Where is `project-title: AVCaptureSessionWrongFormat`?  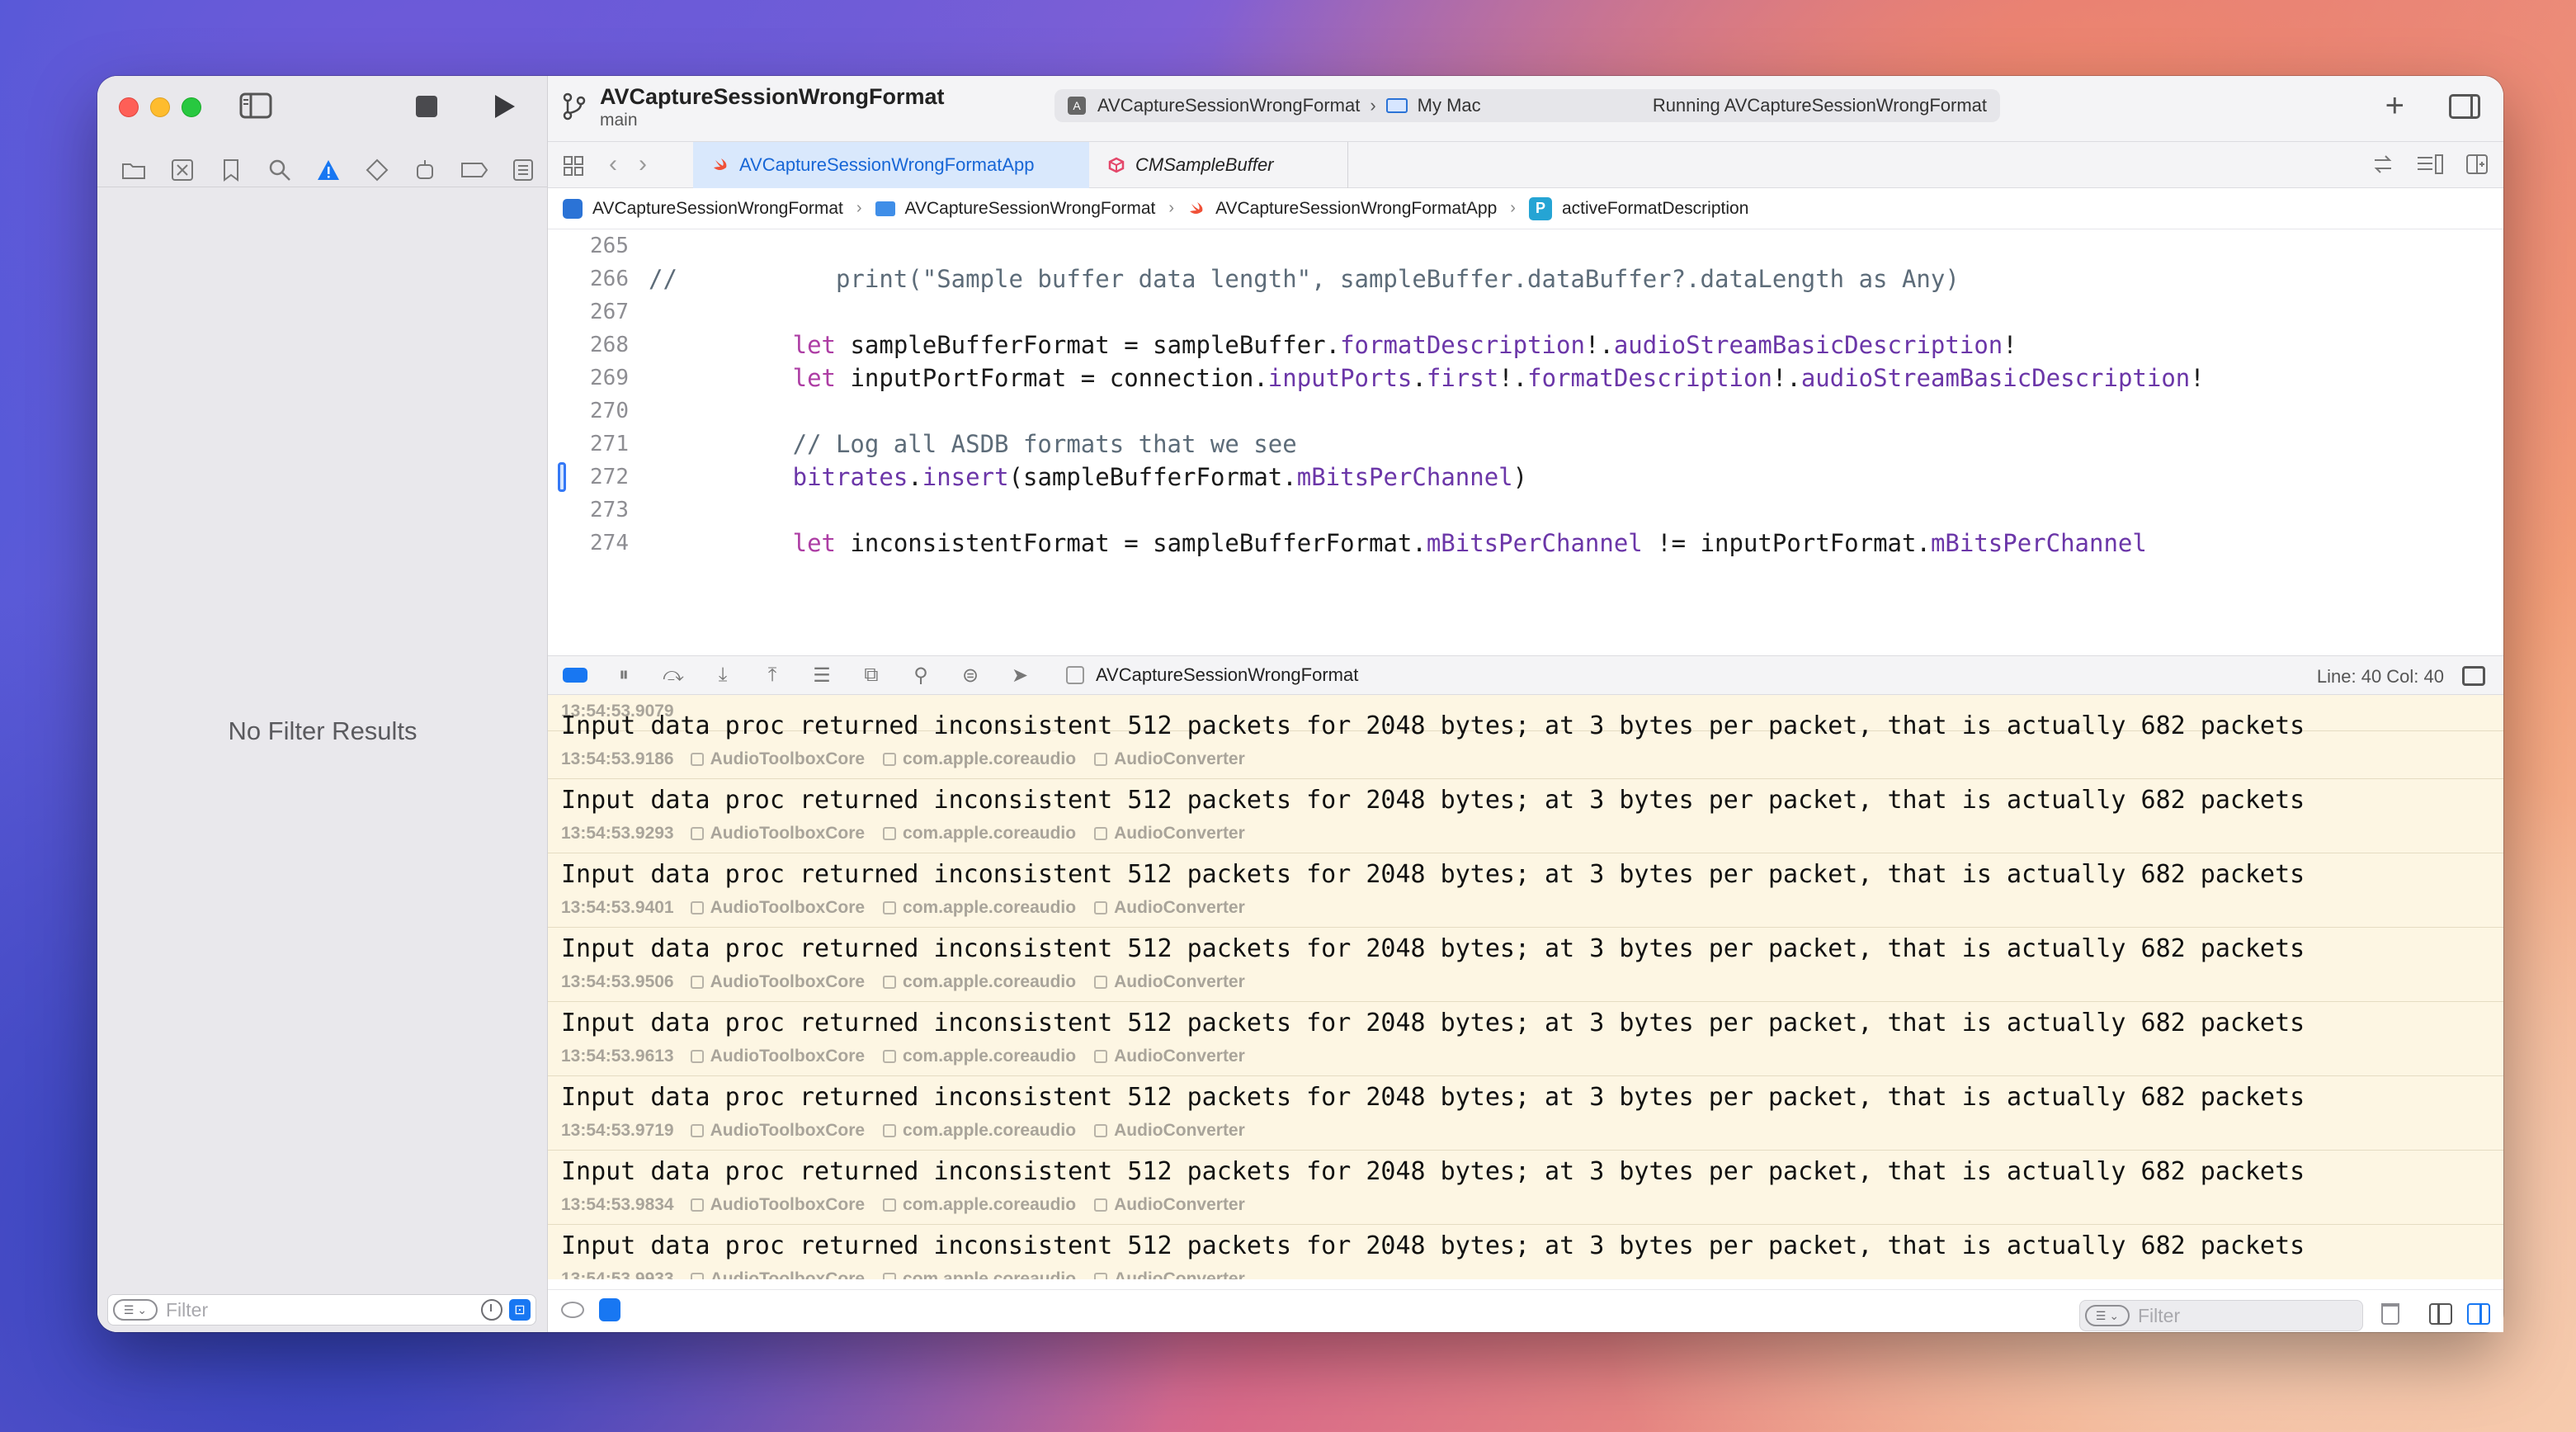 project-title: AVCaptureSessionWrongFormat is located at coordinates (772, 97).